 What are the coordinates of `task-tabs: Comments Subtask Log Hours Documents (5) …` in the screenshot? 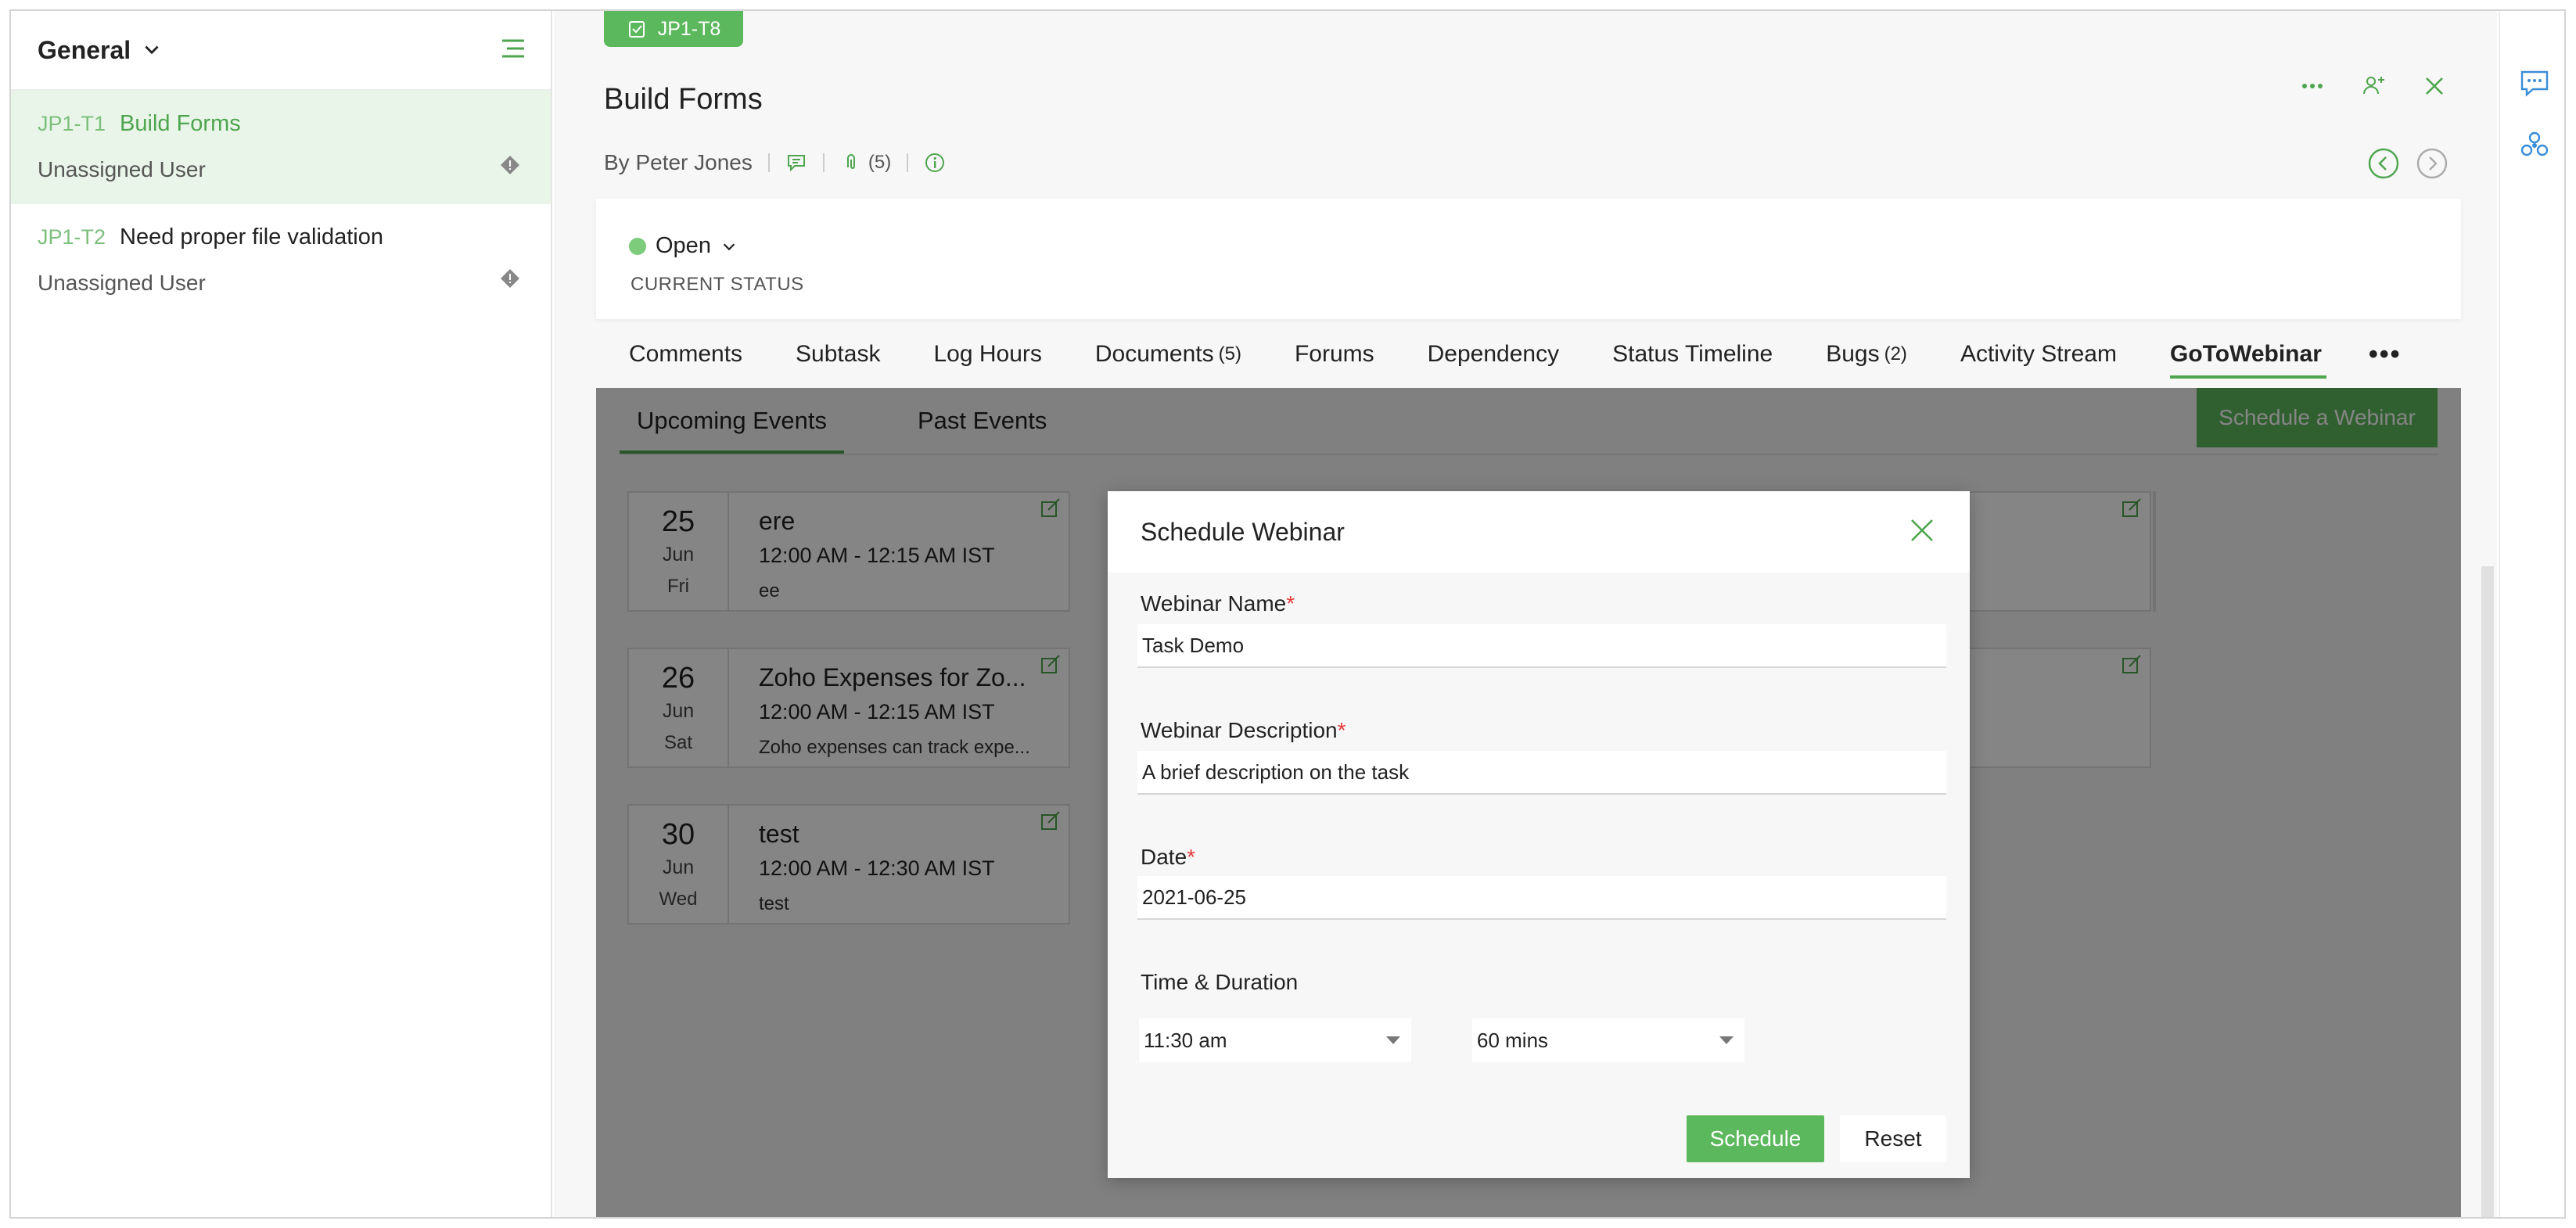 It's located at (1528, 354).